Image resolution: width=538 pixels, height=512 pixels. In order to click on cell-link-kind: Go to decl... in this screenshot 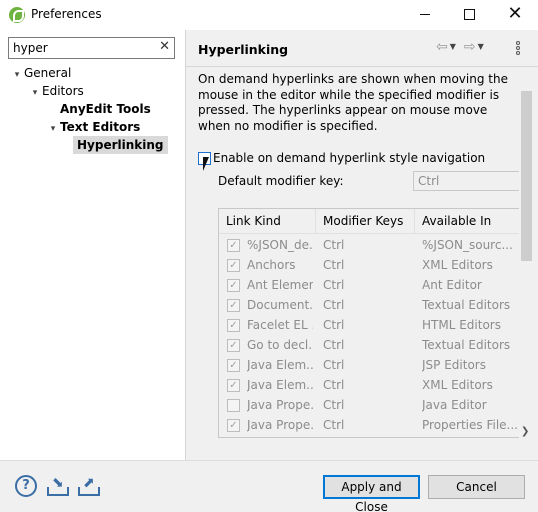, I will do `click(280, 345)`.